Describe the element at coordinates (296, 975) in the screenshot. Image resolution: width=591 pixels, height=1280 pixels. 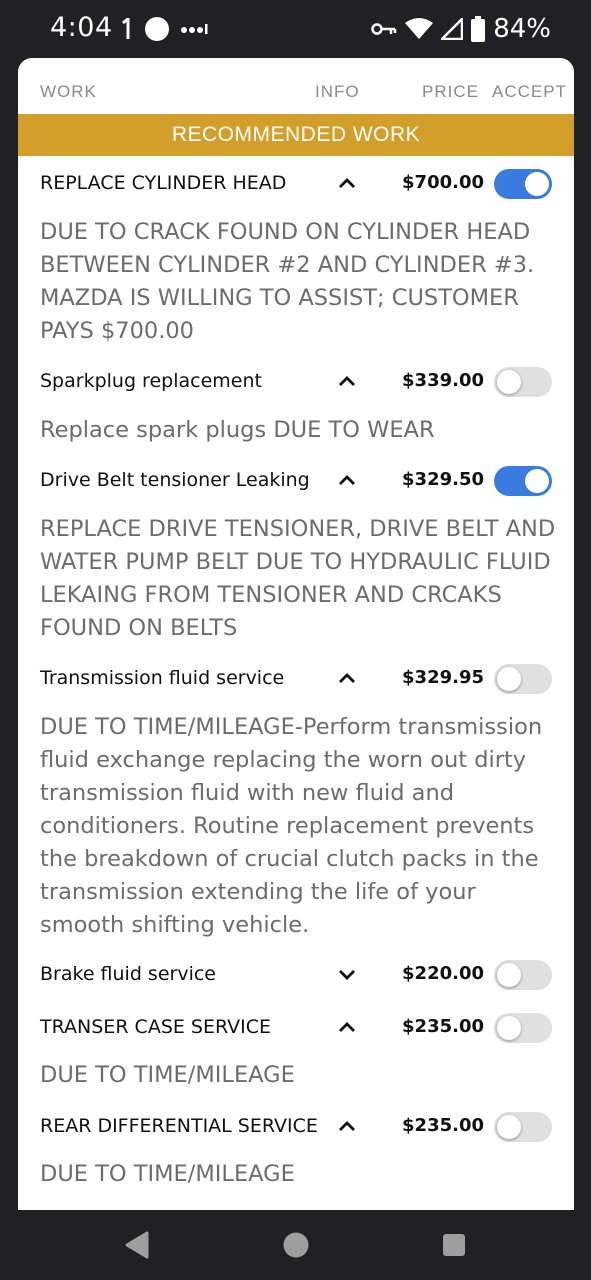
I see `work-item-row: Brake fluid service $220.00` at that location.